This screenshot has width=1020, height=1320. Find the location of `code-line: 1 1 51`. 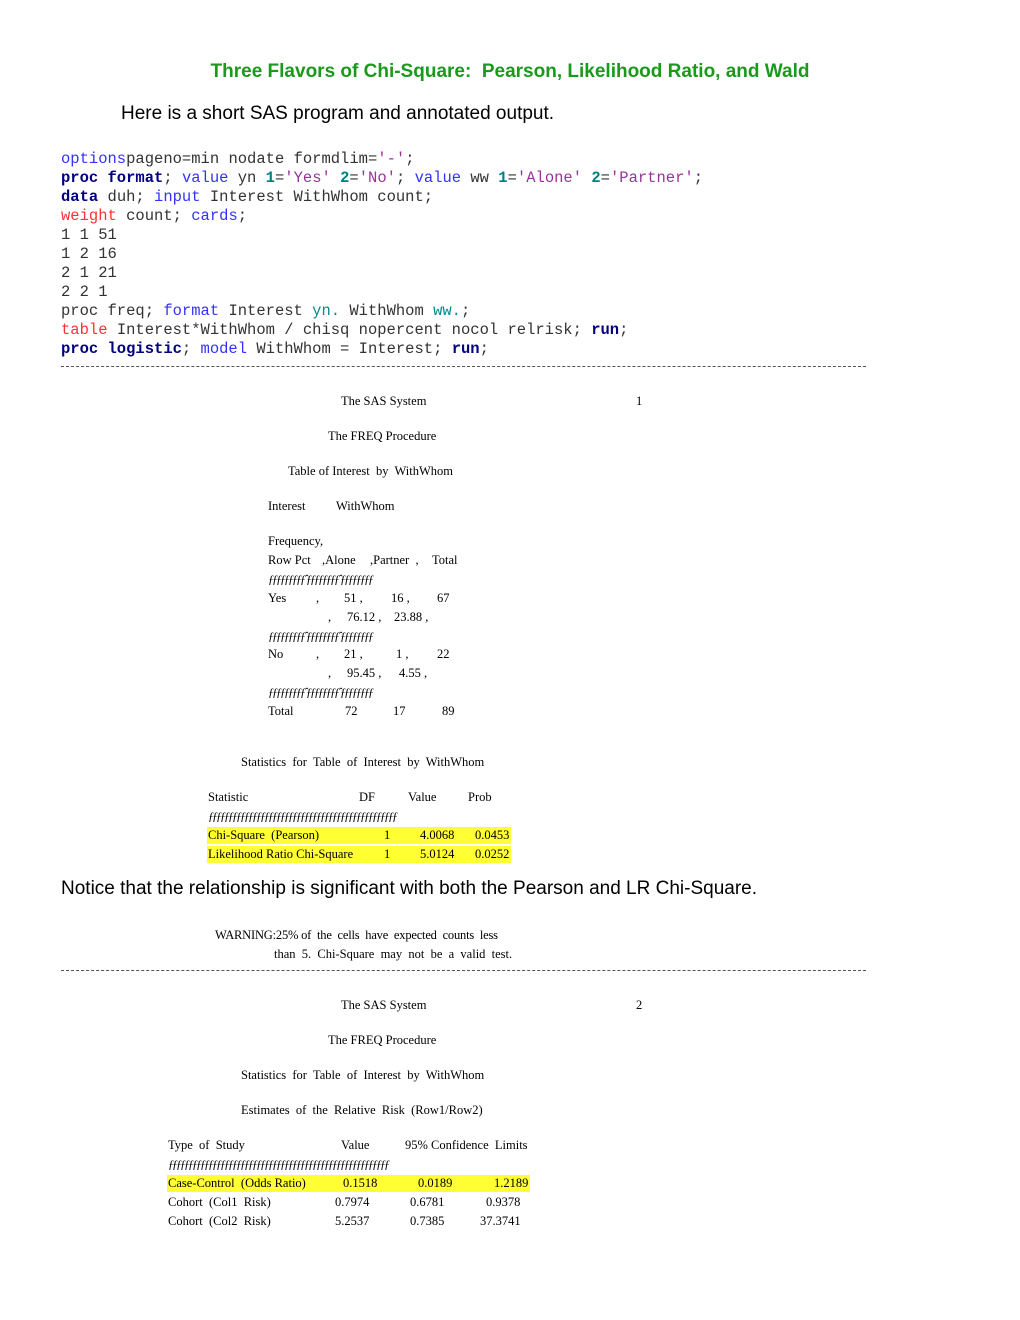

code-line: 1 1 51 is located at coordinates (89, 235).